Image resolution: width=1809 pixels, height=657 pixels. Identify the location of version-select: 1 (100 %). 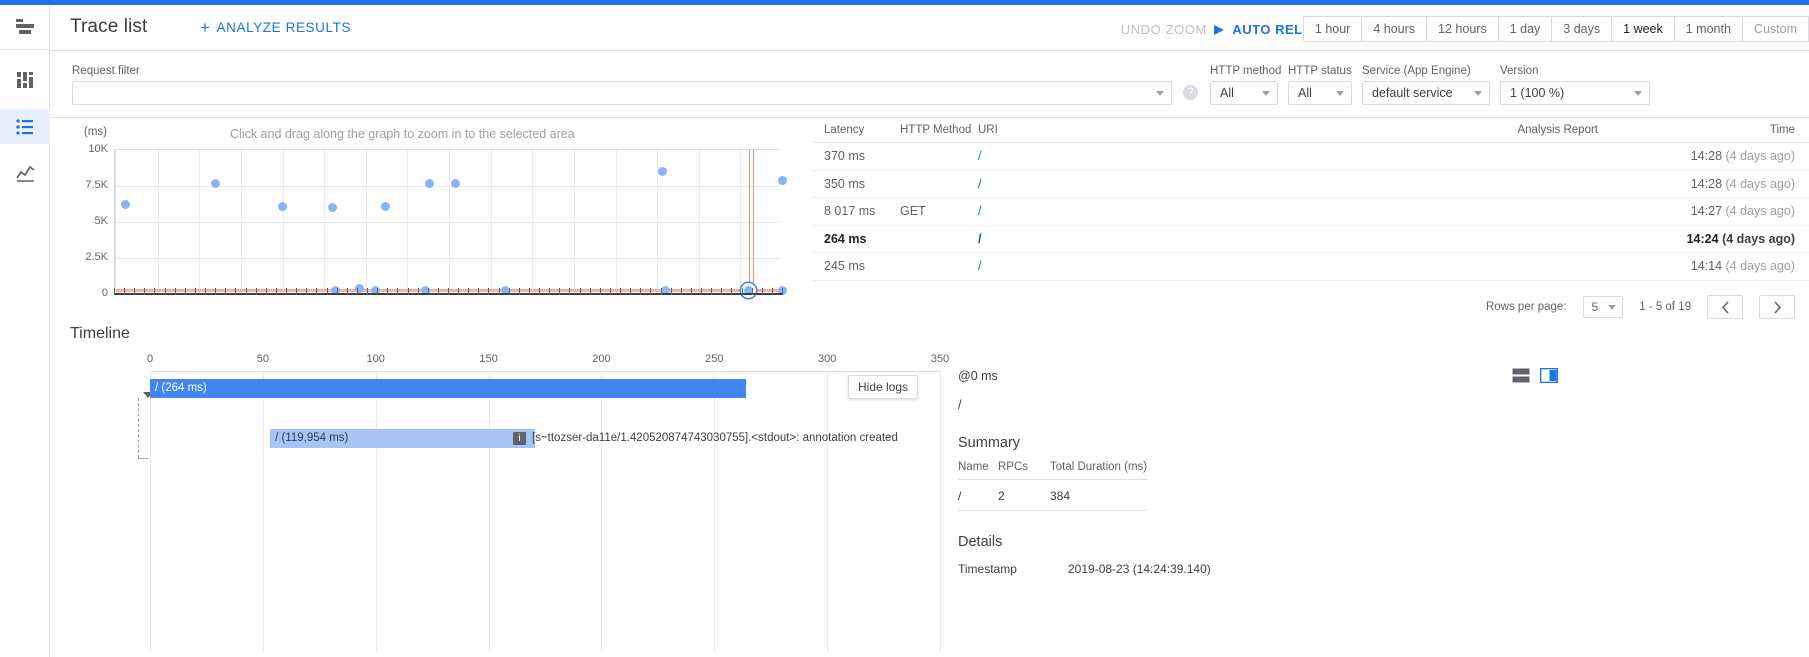
(1575, 93).